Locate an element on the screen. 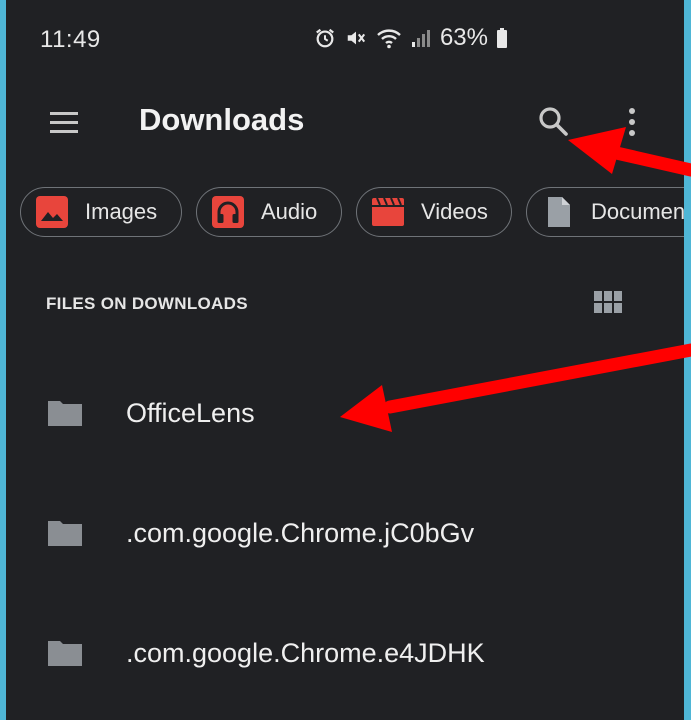 This screenshot has width=691, height=720. search-icon is located at coordinates (554, 122).